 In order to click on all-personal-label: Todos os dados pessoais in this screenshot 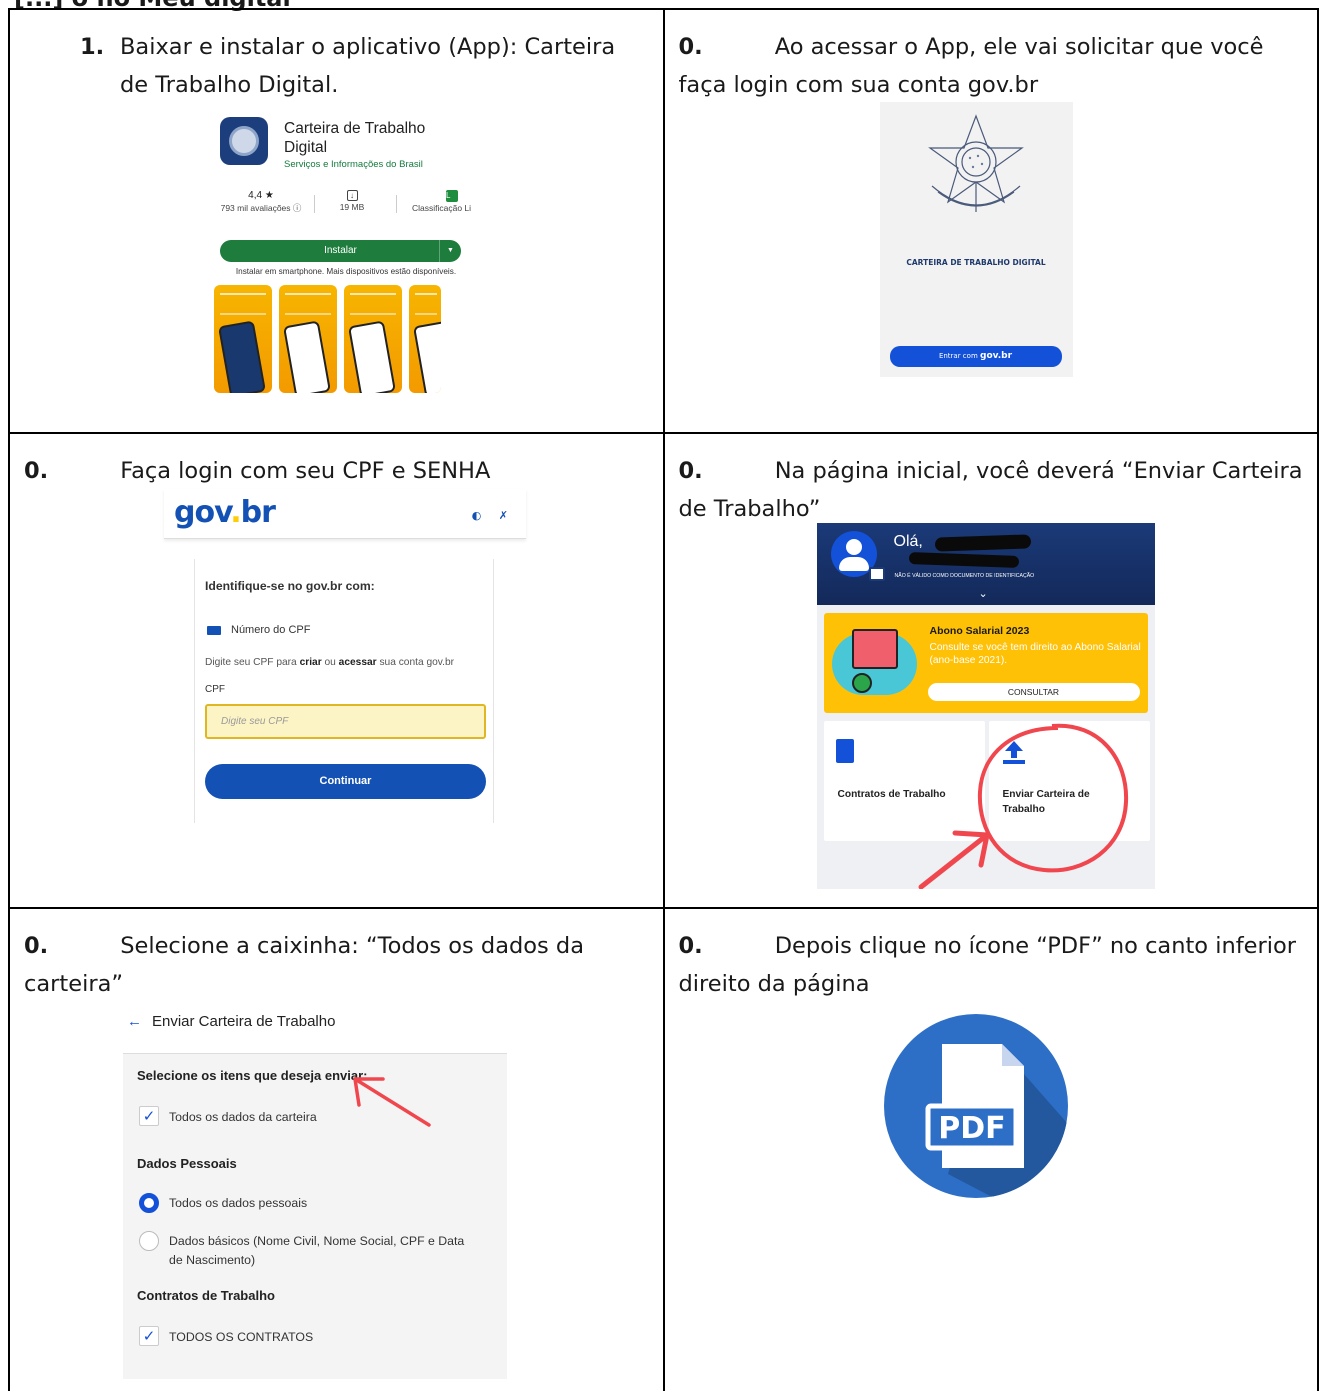, I will do `click(238, 1203)`.